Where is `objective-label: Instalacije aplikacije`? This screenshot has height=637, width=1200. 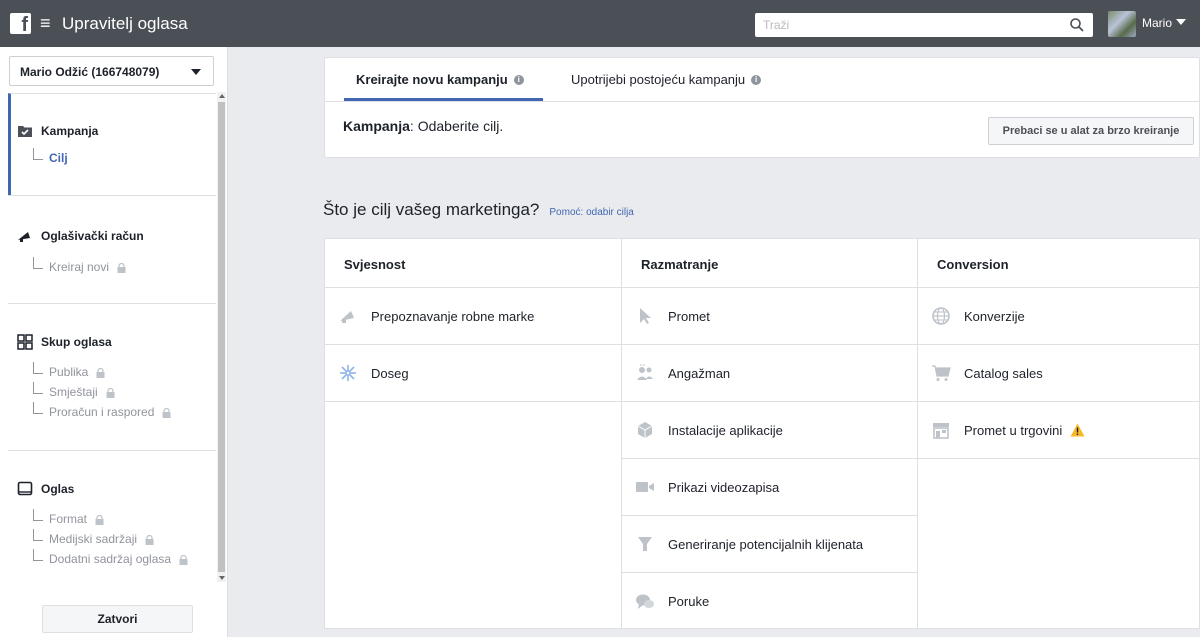 objective-label: Instalacije aplikacije is located at coordinates (725, 430).